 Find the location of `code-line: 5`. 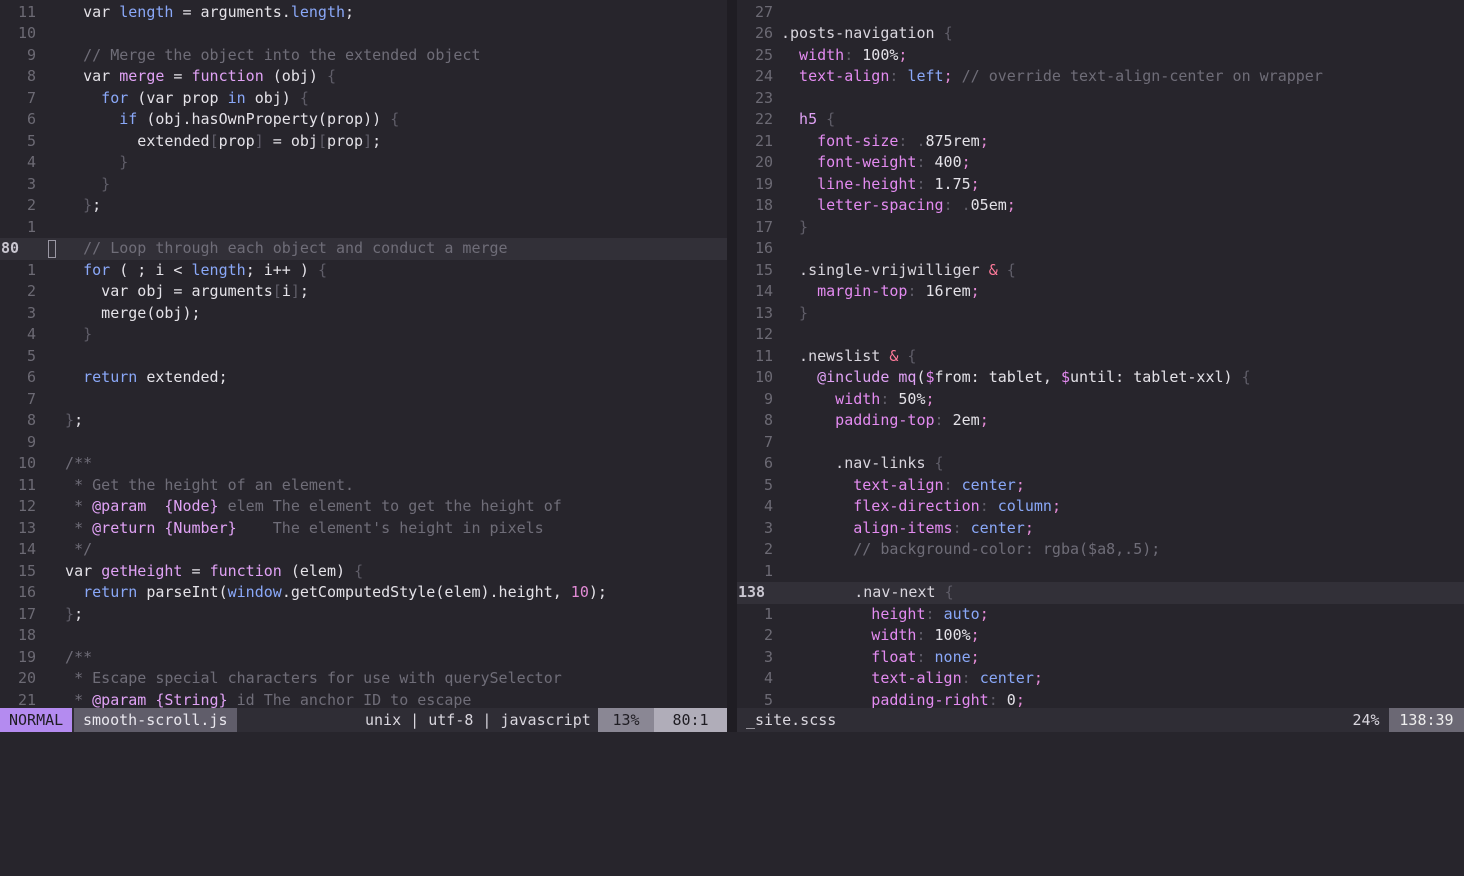

code-line: 5 is located at coordinates (363, 357).